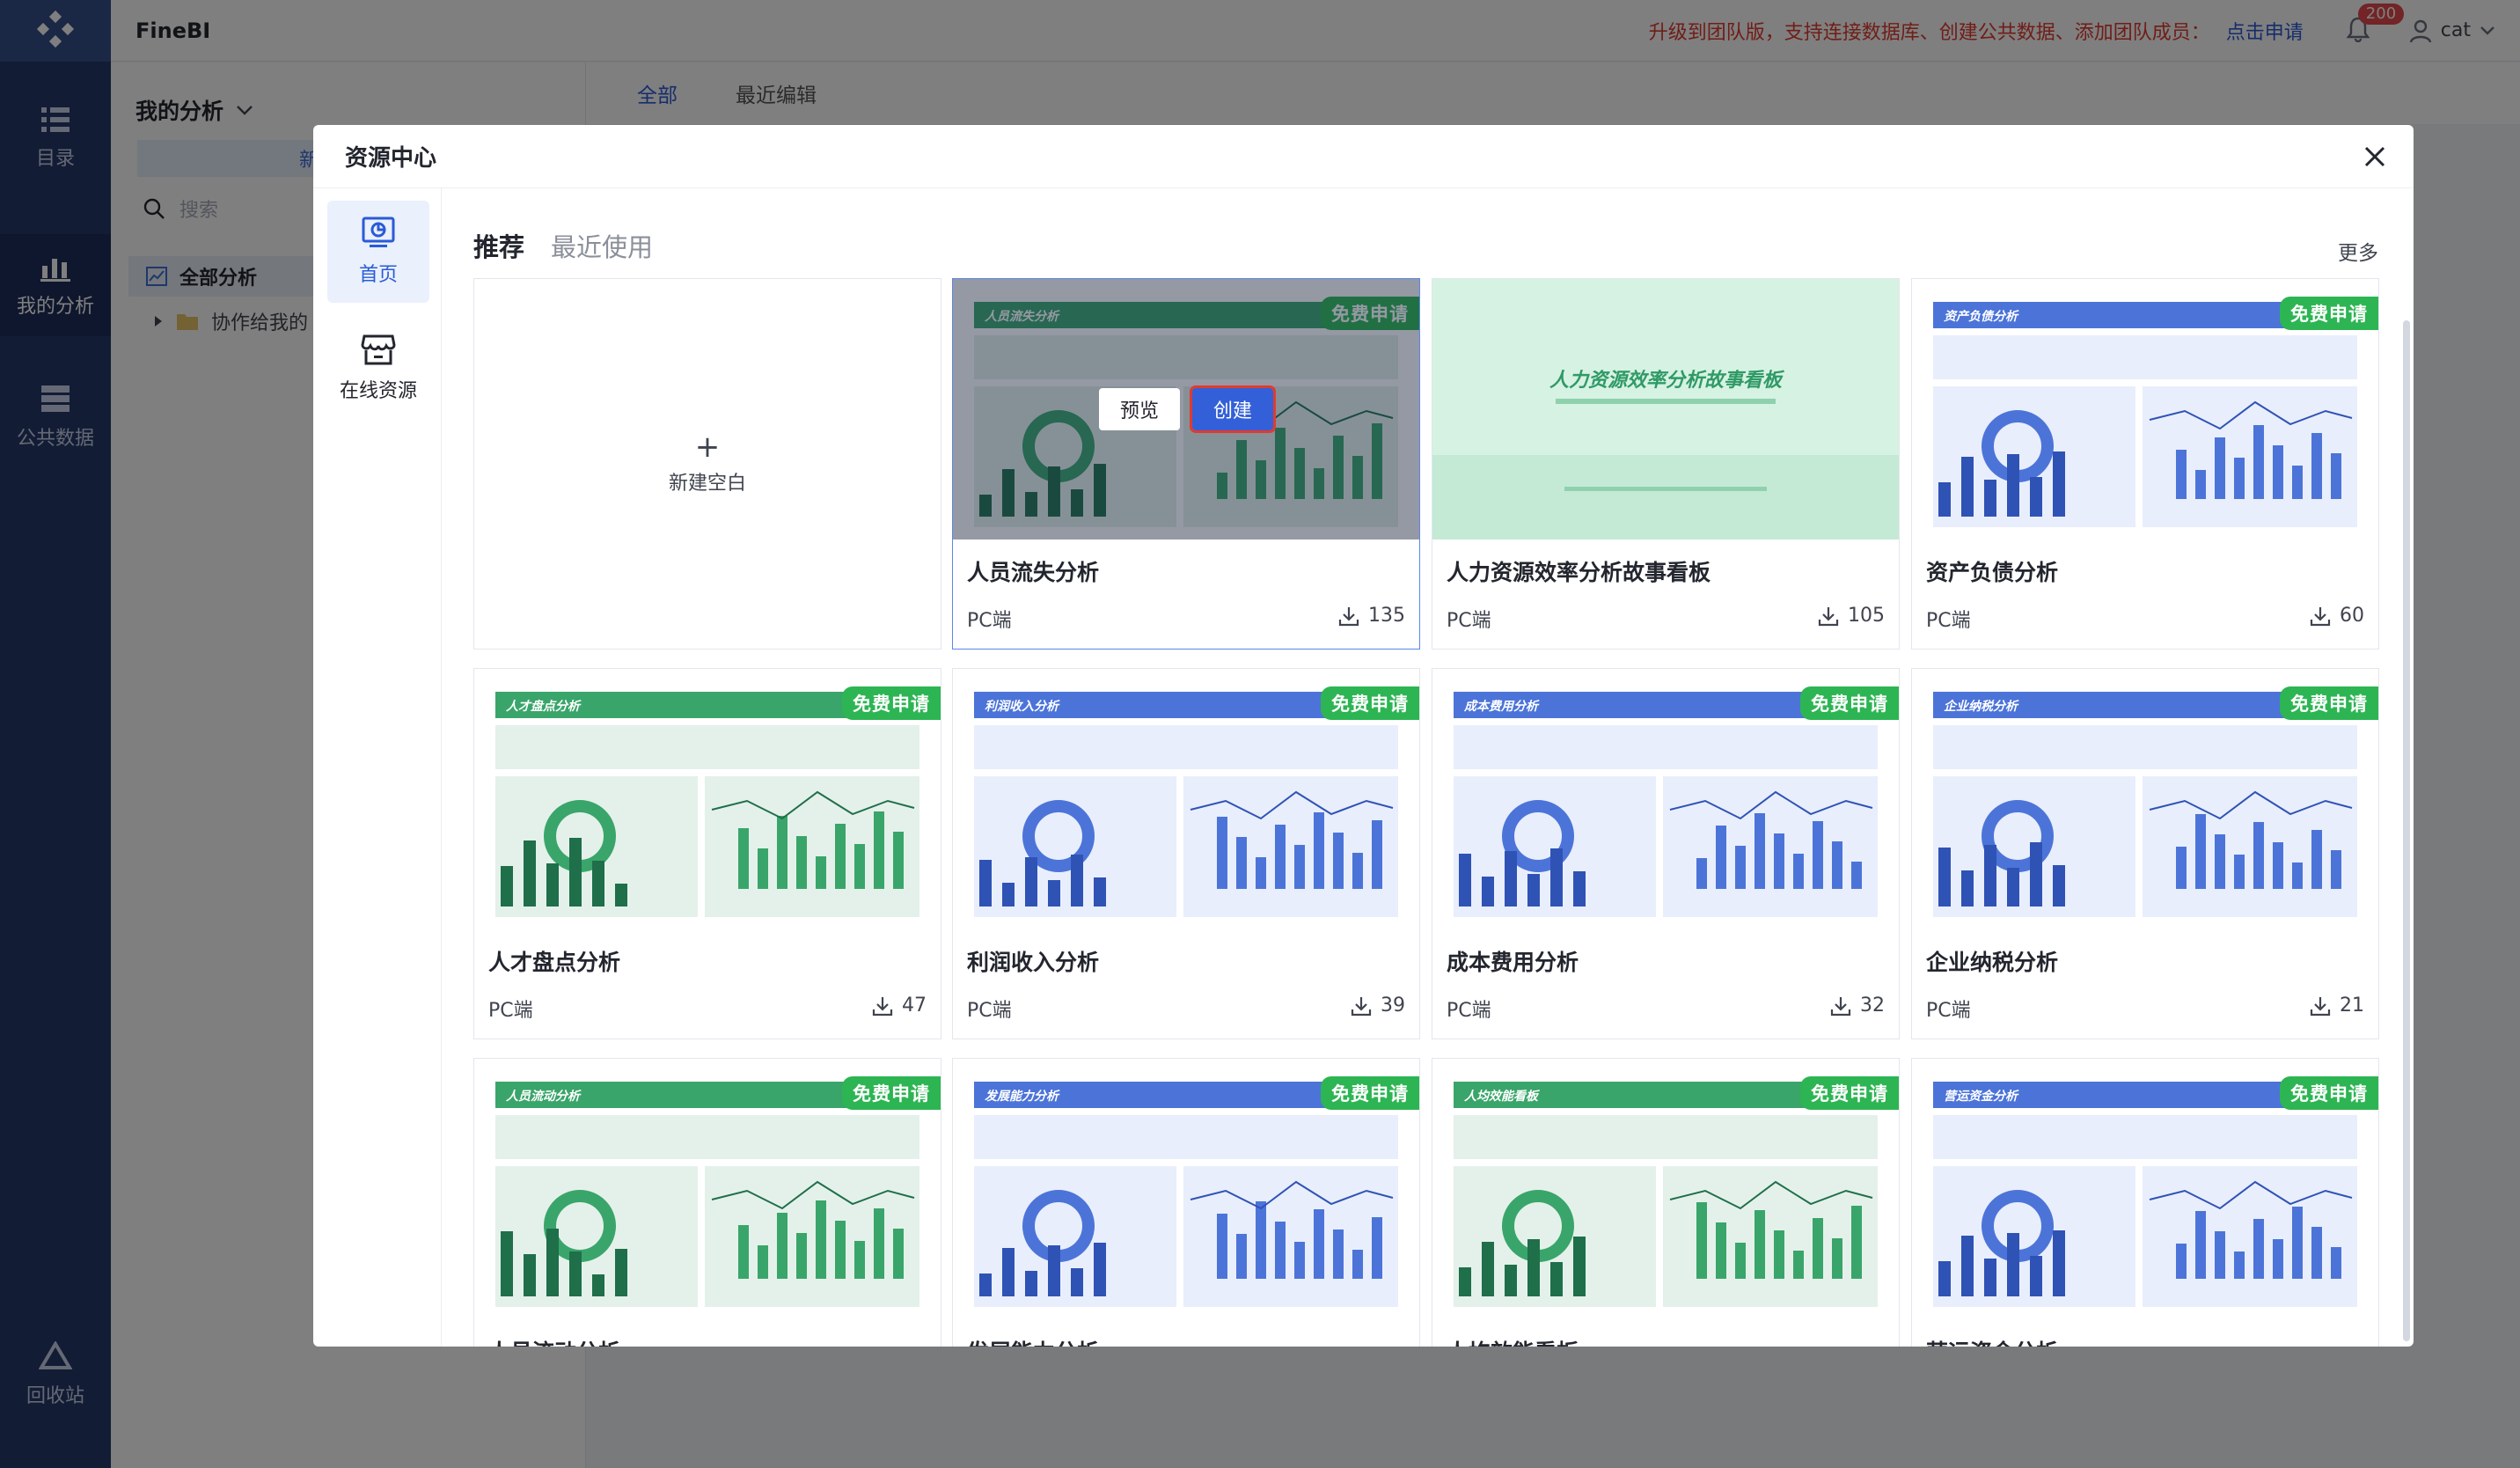 This screenshot has width=2520, height=1468. What do you see at coordinates (498, 245) in the screenshot?
I see `tab-recommended: 推荐` at bounding box center [498, 245].